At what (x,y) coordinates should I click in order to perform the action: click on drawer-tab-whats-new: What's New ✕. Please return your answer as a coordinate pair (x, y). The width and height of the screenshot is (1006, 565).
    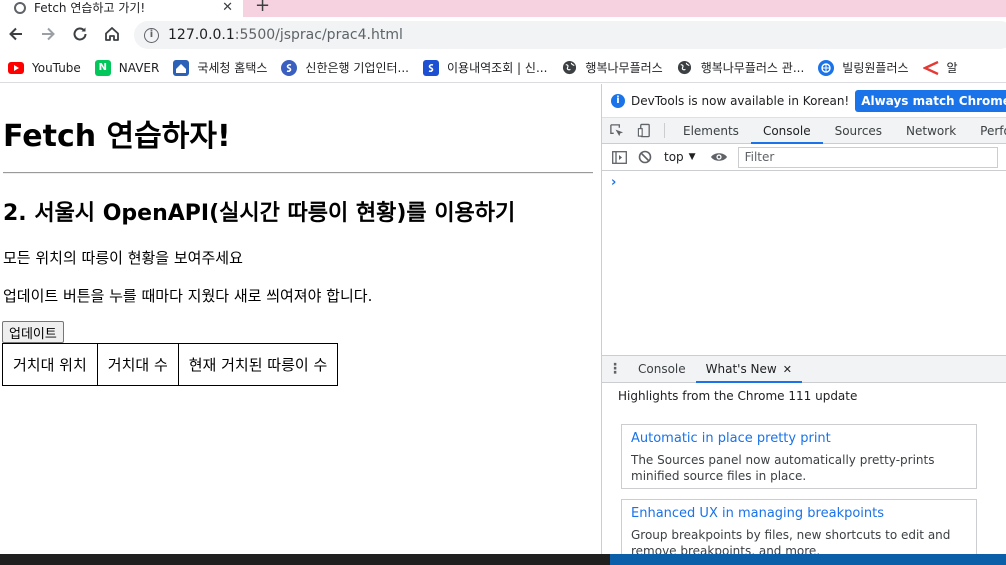
    Looking at the image, I should click on (749, 369).